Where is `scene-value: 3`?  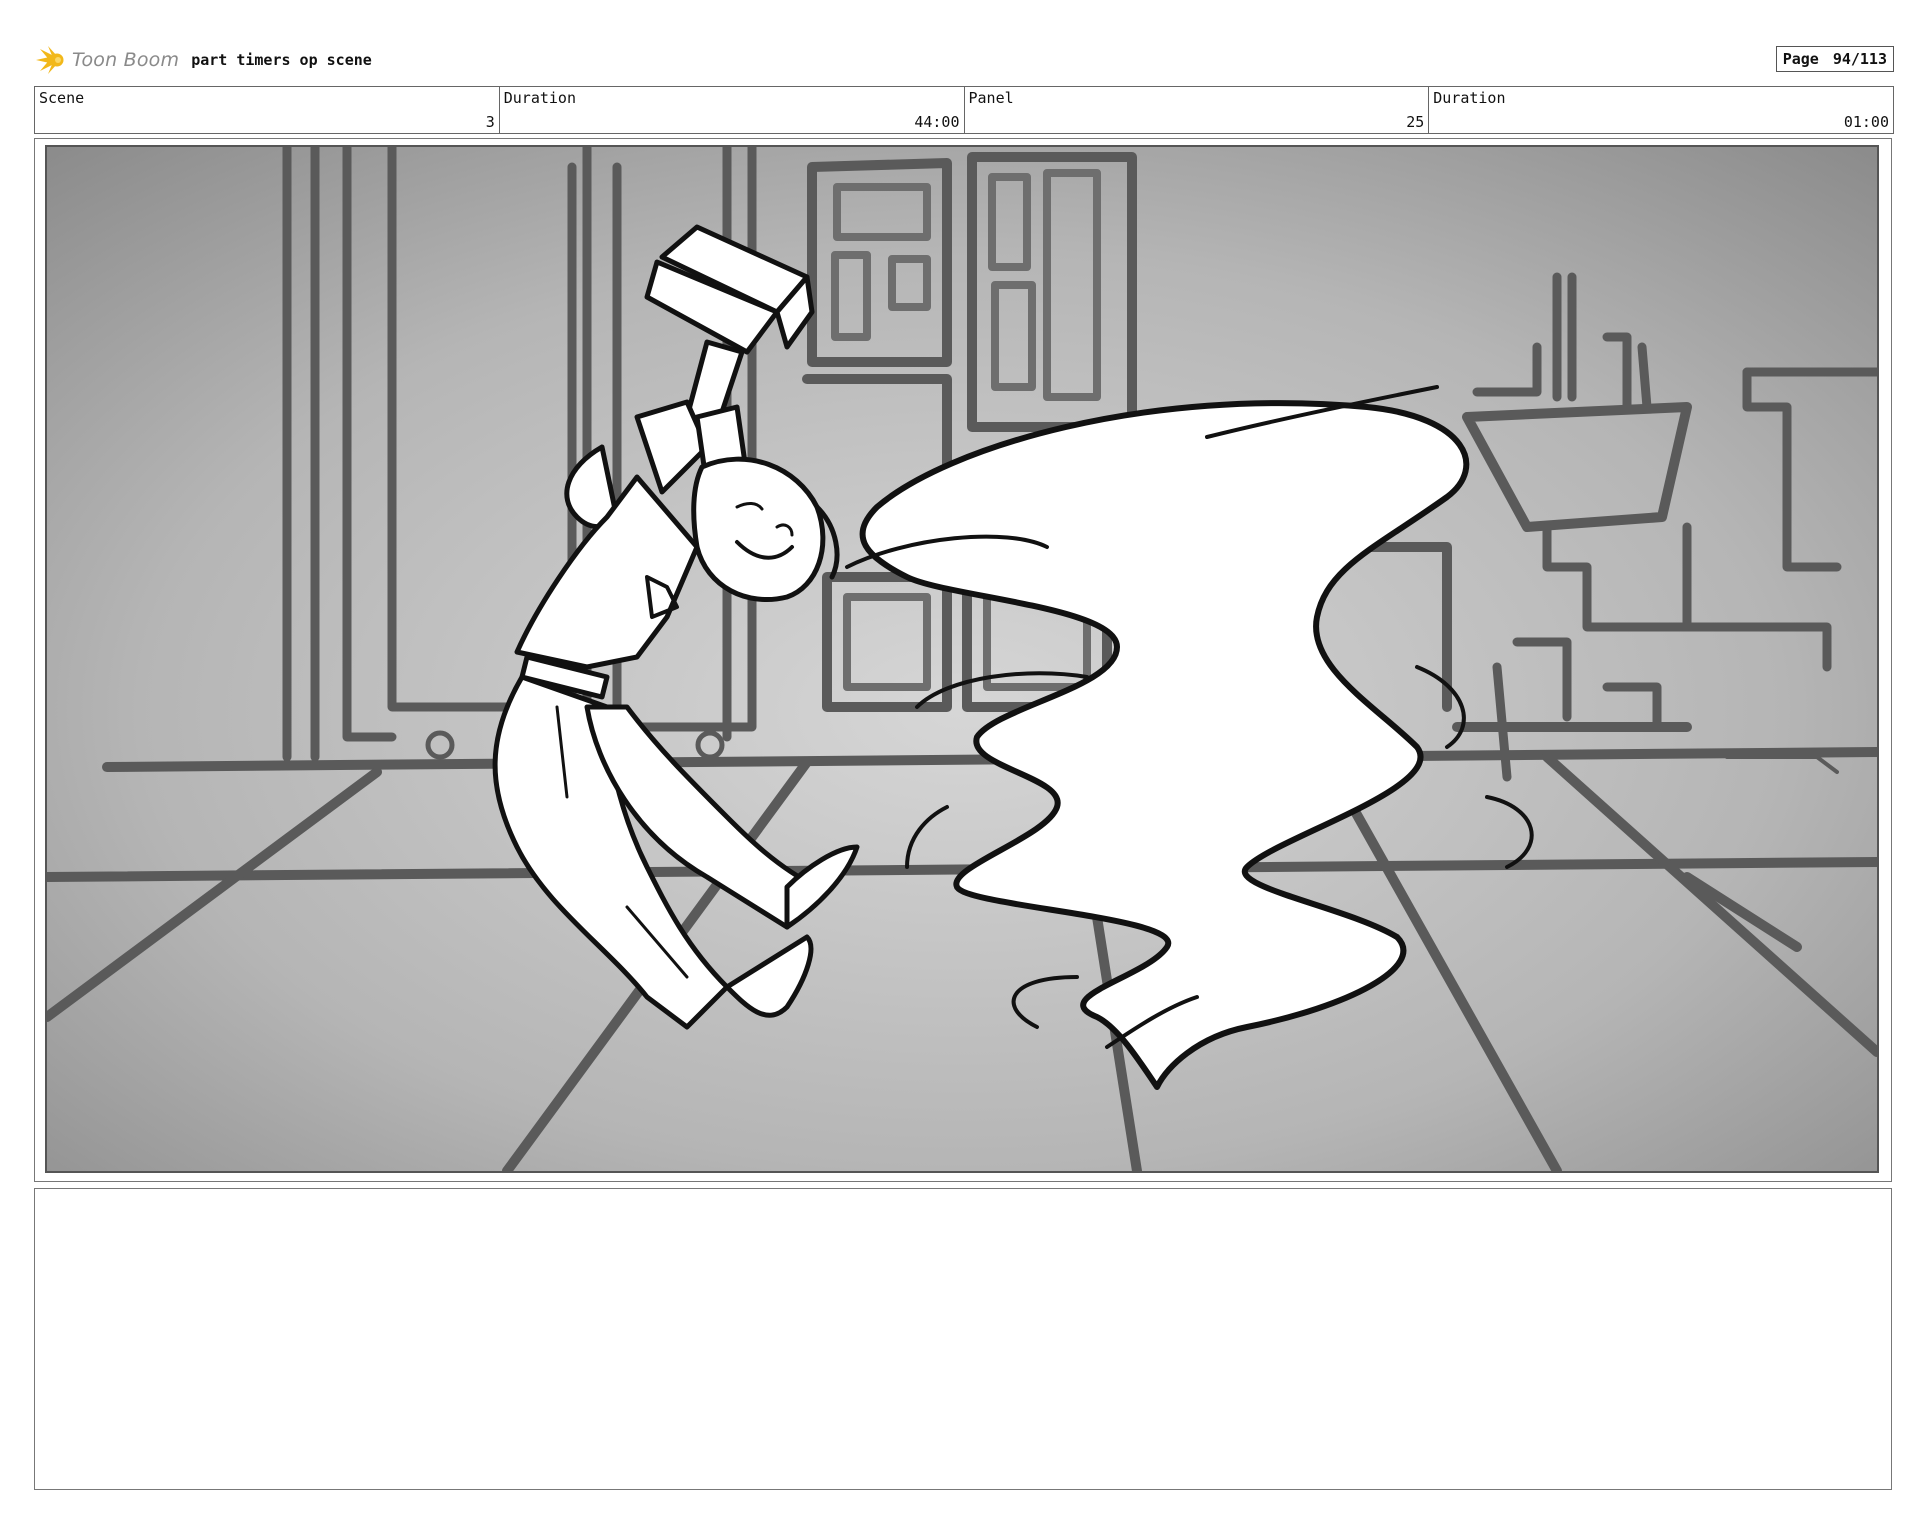 scene-value: 3 is located at coordinates (490, 122).